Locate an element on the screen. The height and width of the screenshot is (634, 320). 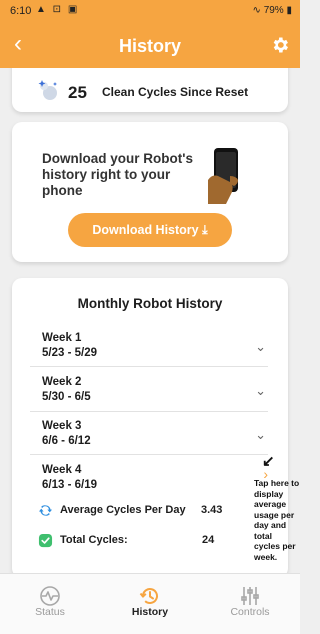
nav-controls: Controls is located at coordinates (250, 604).